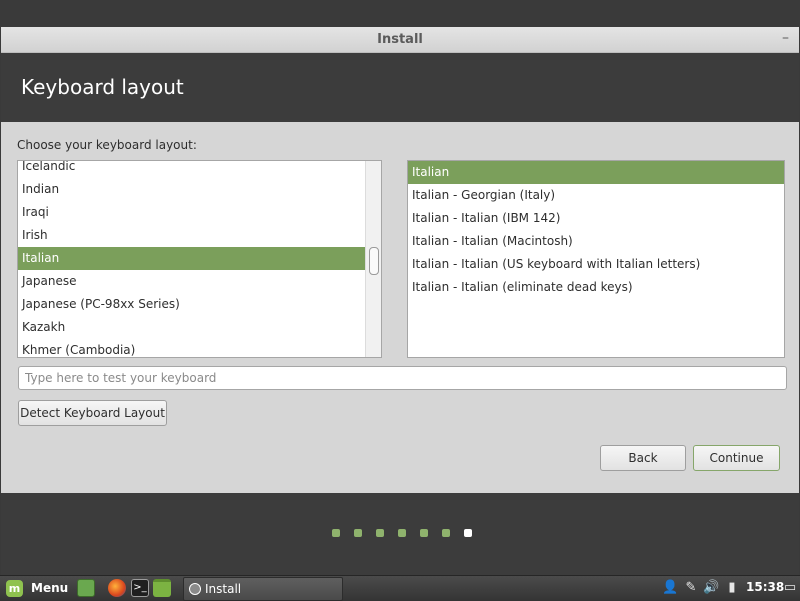  I want to click on variant-item: Italian - Georgian (Italy), so click(596, 195).